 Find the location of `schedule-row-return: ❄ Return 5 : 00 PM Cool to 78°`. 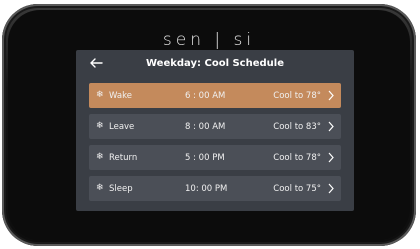

schedule-row-return: ❄ Return 5 : 00 PM Cool to 78° is located at coordinates (215, 157).